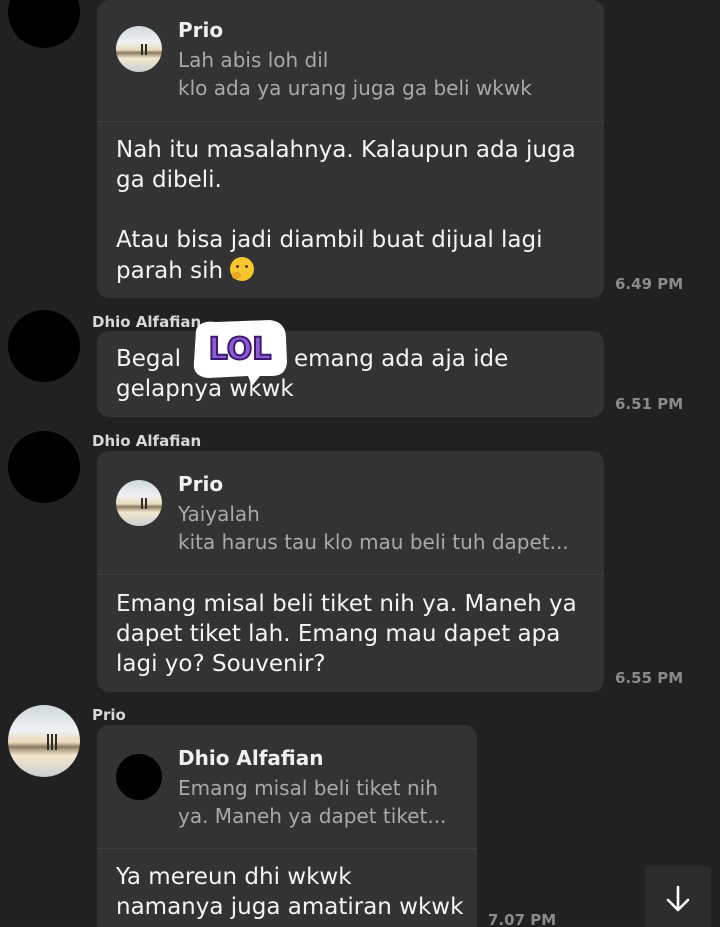 The height and width of the screenshot is (927, 720). What do you see at coordinates (109, 715) in the screenshot?
I see `sender-name: Prio` at bounding box center [109, 715].